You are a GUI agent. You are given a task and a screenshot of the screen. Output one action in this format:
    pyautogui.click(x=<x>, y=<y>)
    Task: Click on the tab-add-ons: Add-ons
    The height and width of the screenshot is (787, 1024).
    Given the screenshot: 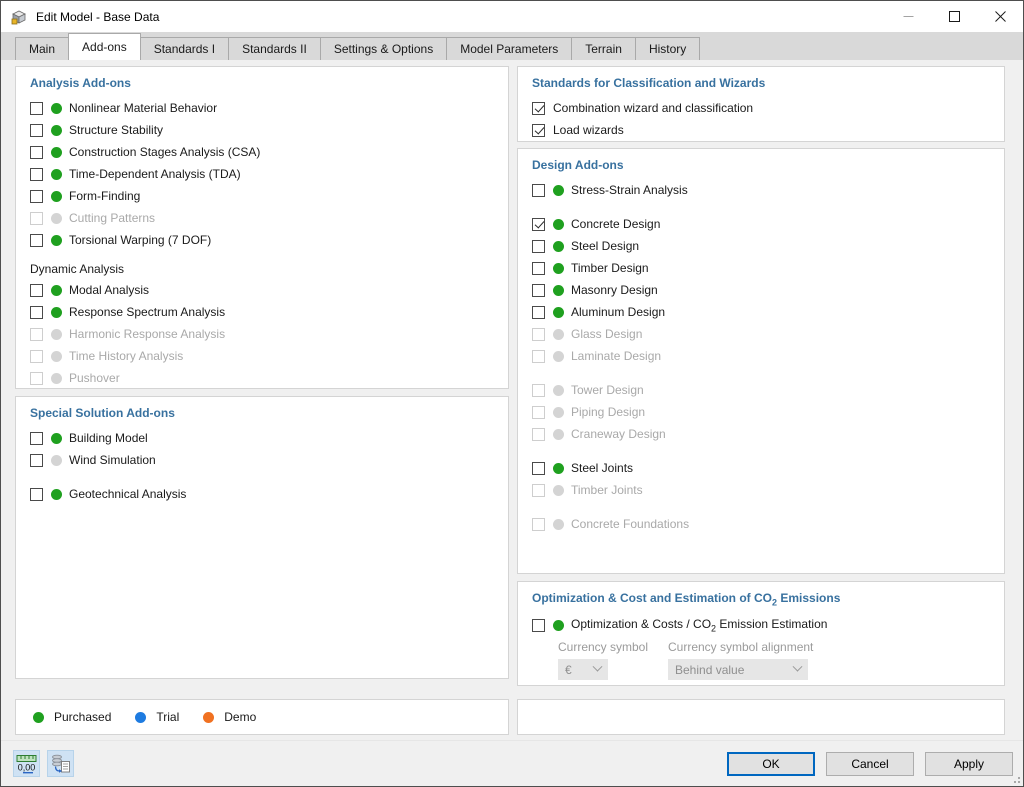 What is the action you would take?
    pyautogui.click(x=104, y=46)
    